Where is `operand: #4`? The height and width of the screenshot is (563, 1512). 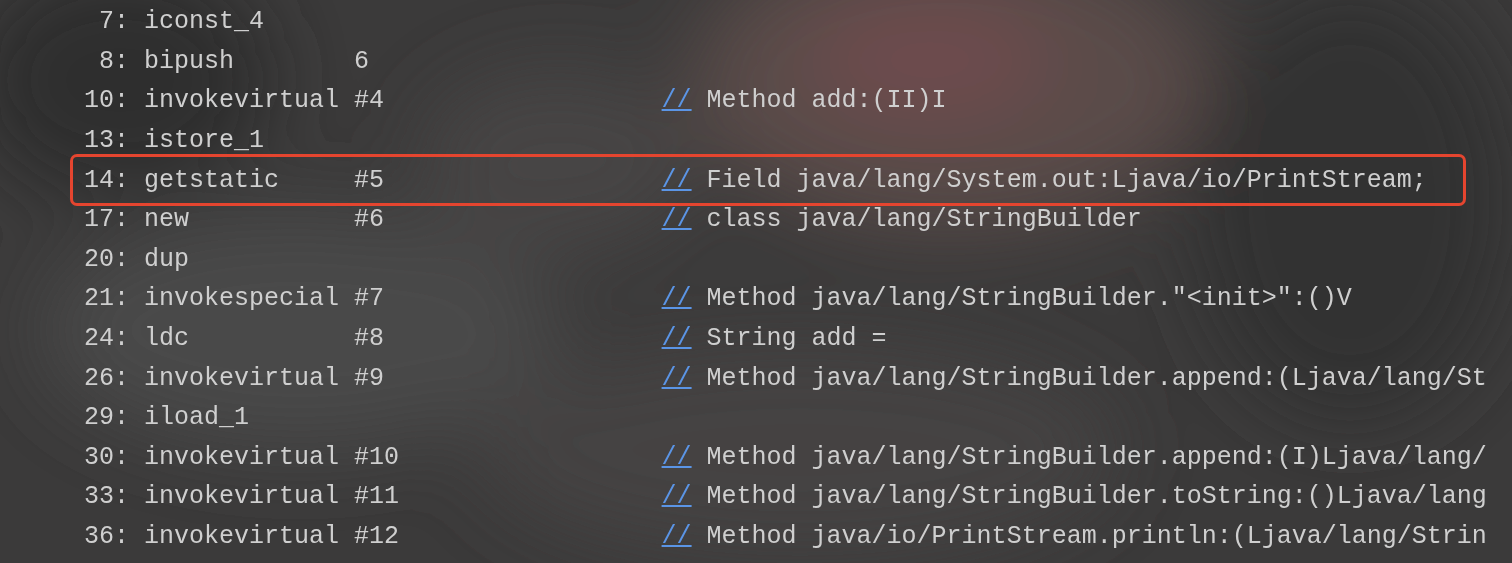
operand: #4 is located at coordinates (370, 101).